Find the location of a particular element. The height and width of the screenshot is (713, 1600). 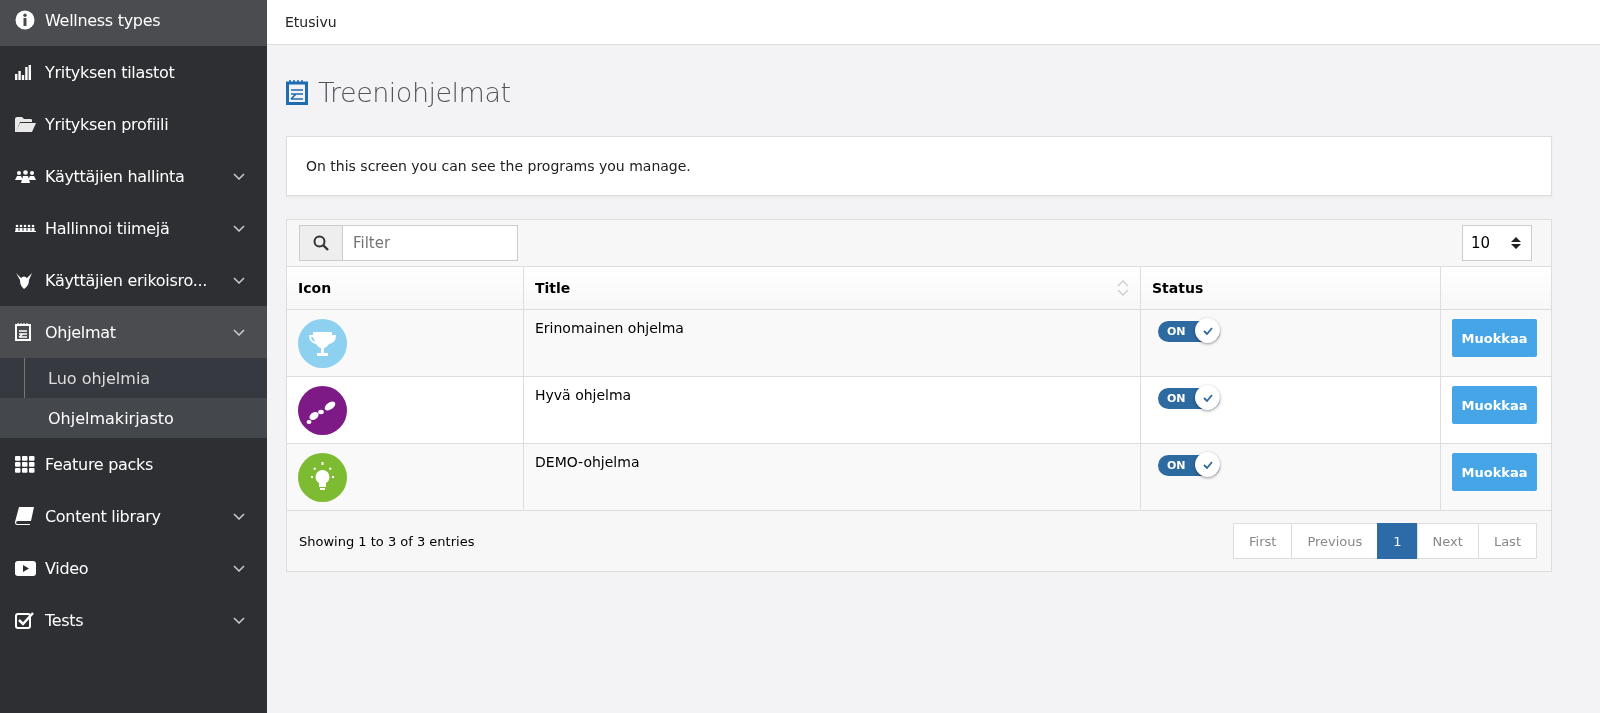

sort-icon is located at coordinates (1123, 288).